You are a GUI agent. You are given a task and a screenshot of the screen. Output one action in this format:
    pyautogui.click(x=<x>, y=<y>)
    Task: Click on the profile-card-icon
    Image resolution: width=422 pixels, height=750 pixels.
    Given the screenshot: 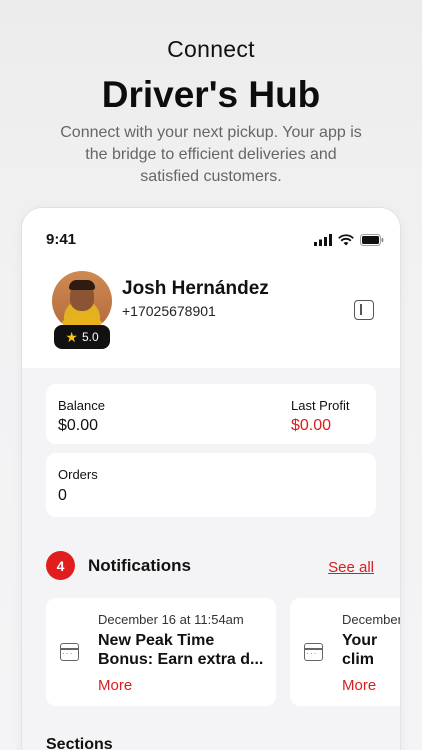 What is the action you would take?
    pyautogui.click(x=364, y=310)
    